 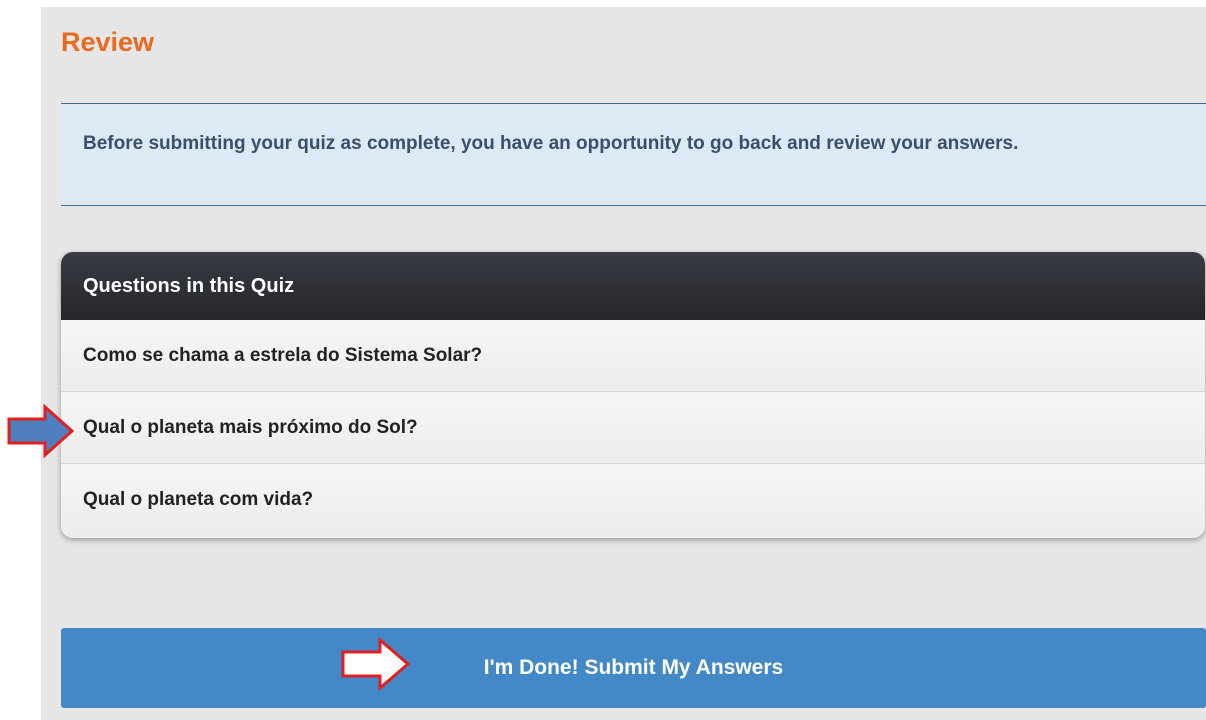 What do you see at coordinates (633, 286) in the screenshot?
I see `questions-panel-header: Questions in this Quiz` at bounding box center [633, 286].